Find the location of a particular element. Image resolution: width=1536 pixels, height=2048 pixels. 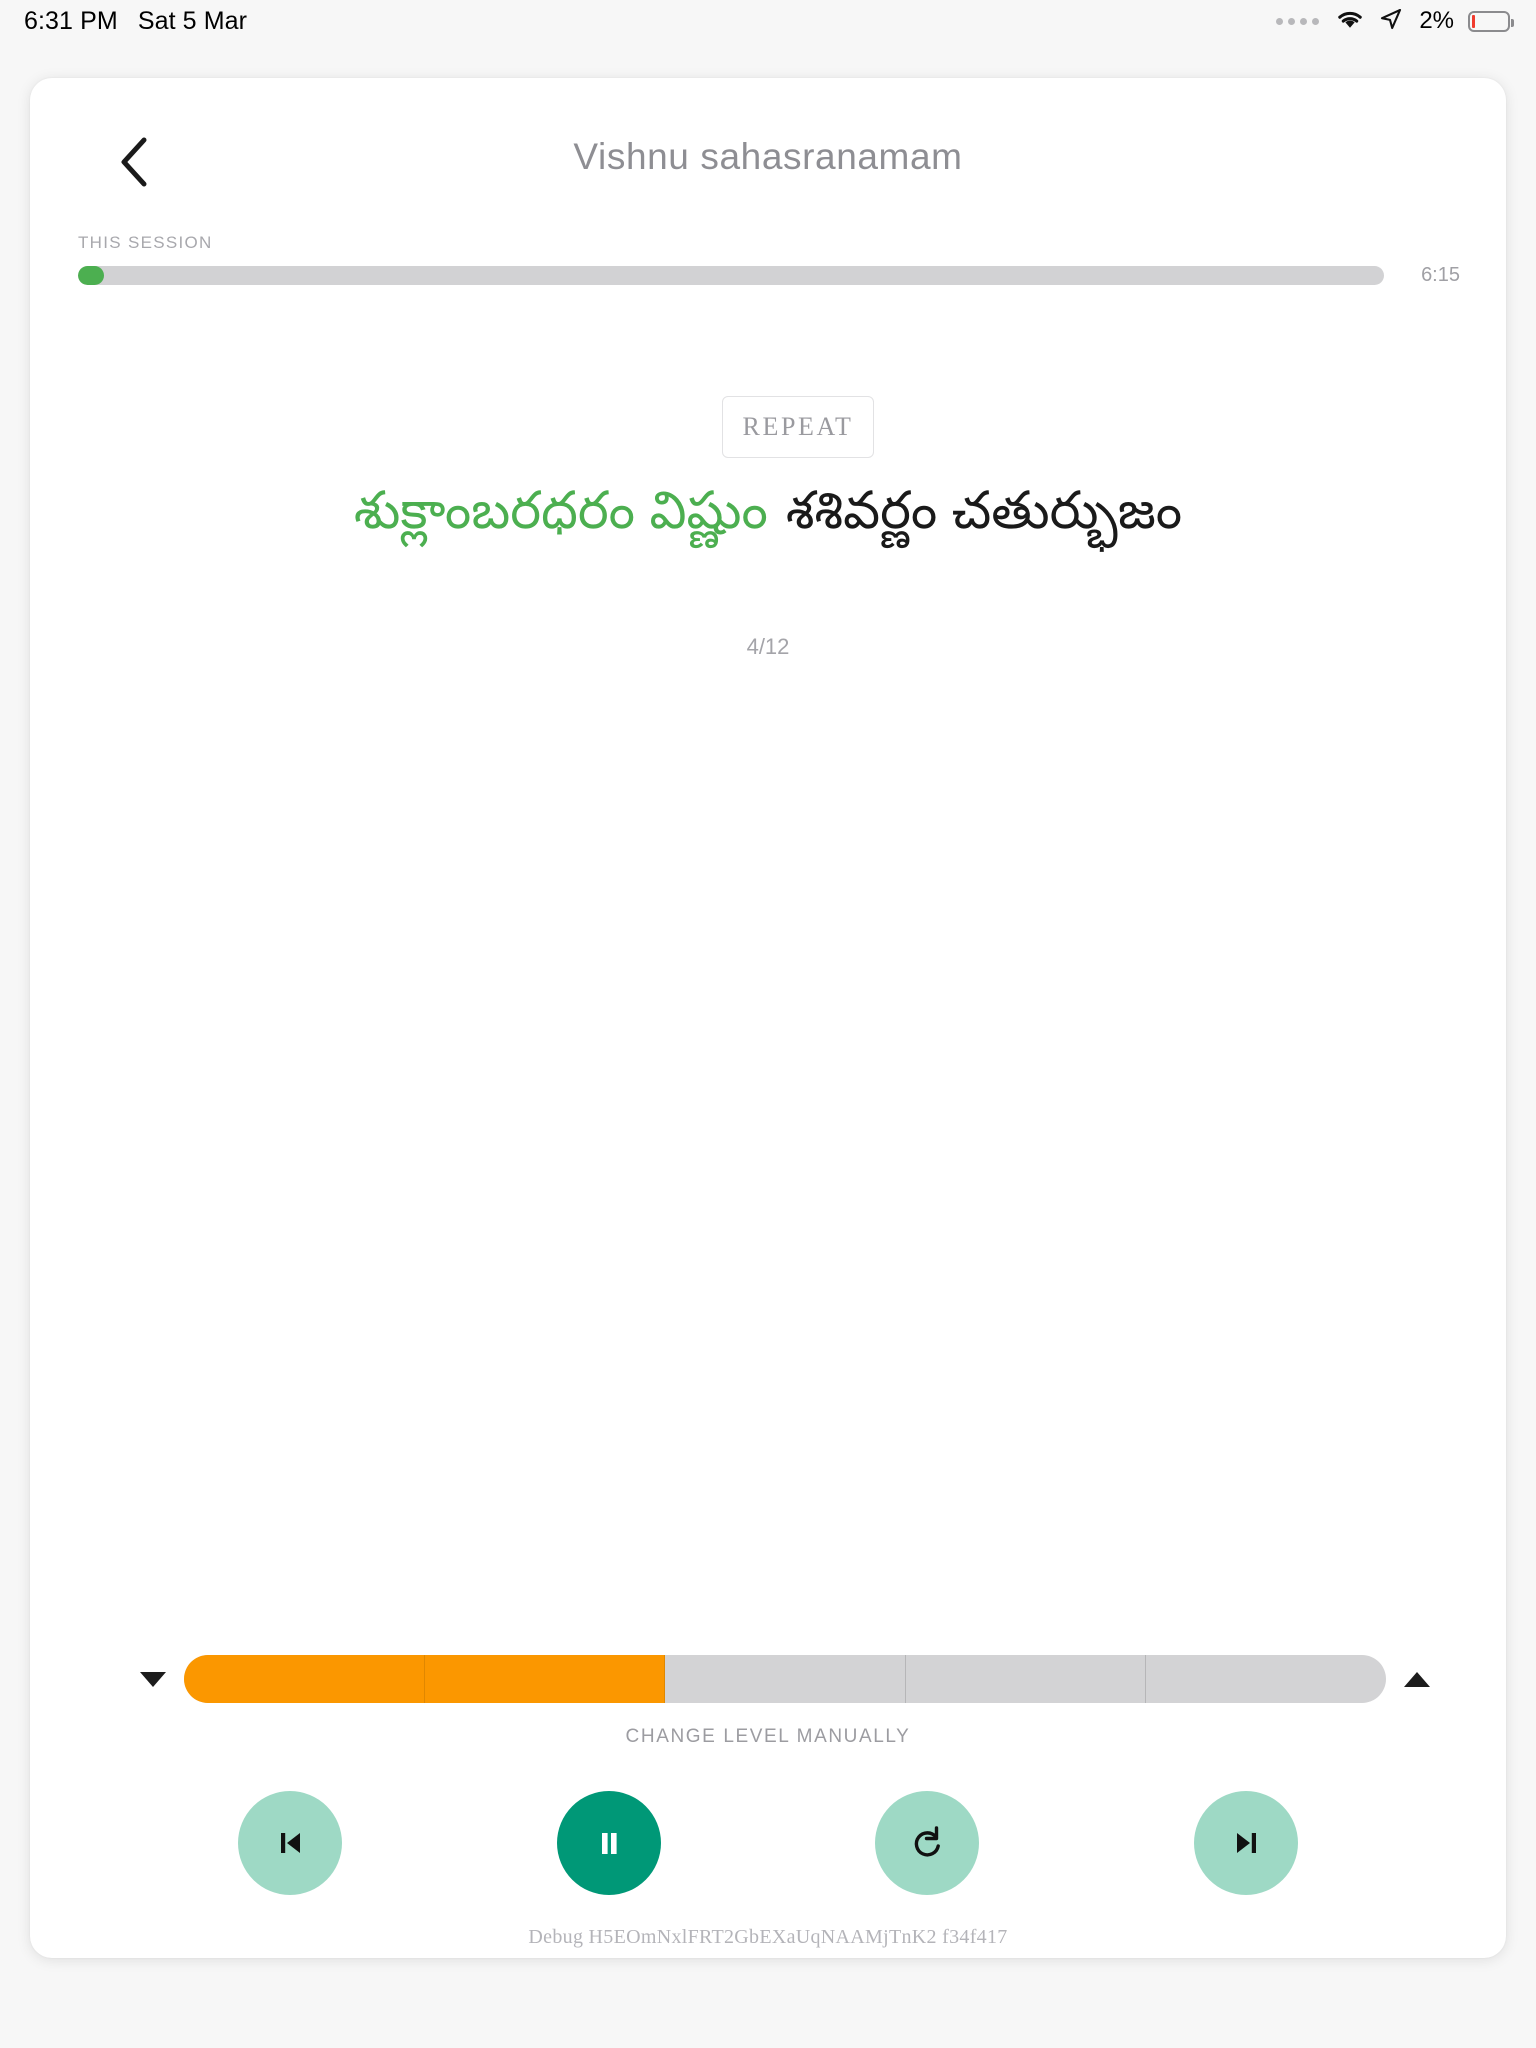

level-bar is located at coordinates (785, 1679).